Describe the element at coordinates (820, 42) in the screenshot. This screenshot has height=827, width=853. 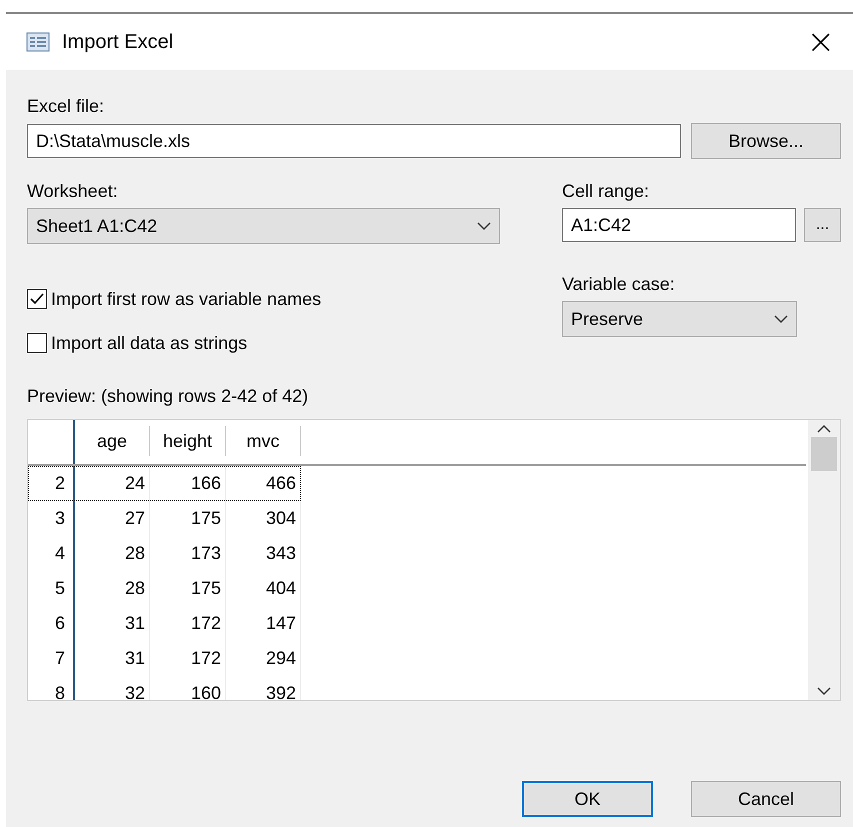
I see `close-button: ×` at that location.